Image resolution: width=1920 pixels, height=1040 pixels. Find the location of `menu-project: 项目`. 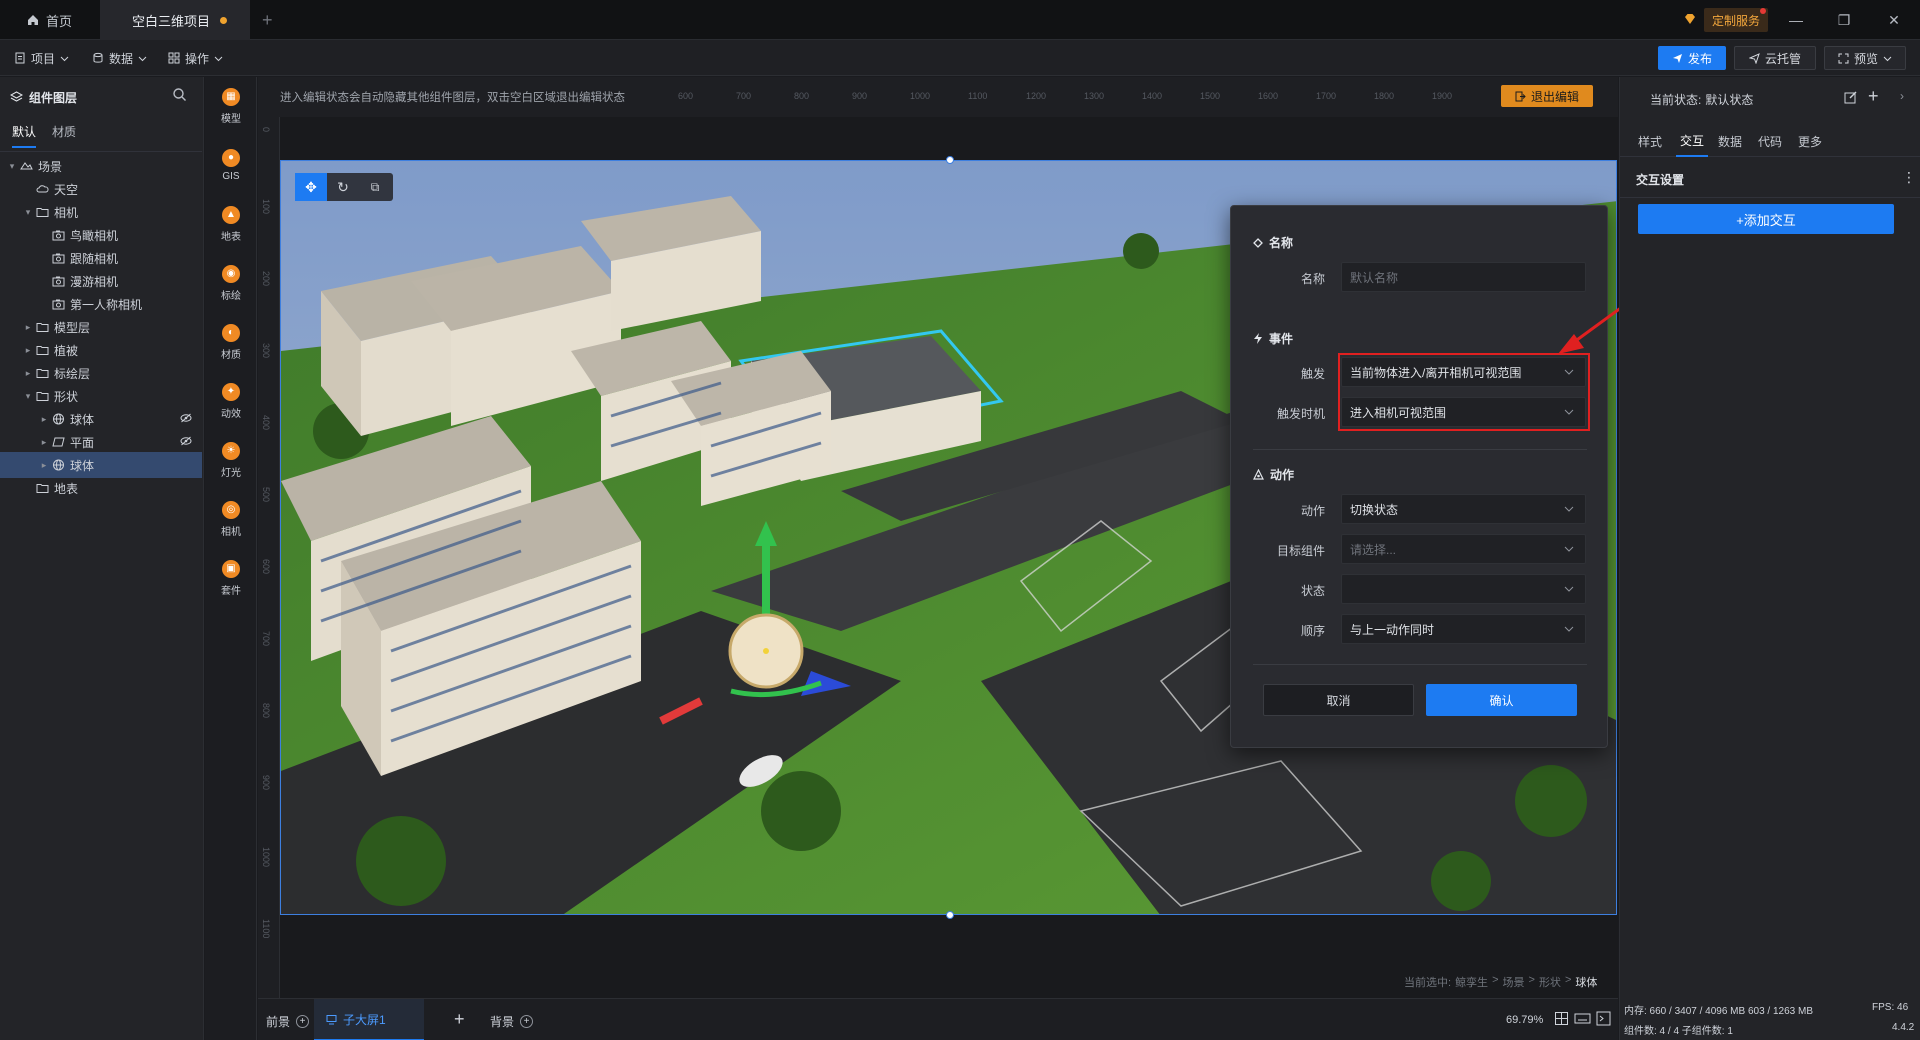

menu-project: 项目 is located at coordinates (41, 58).